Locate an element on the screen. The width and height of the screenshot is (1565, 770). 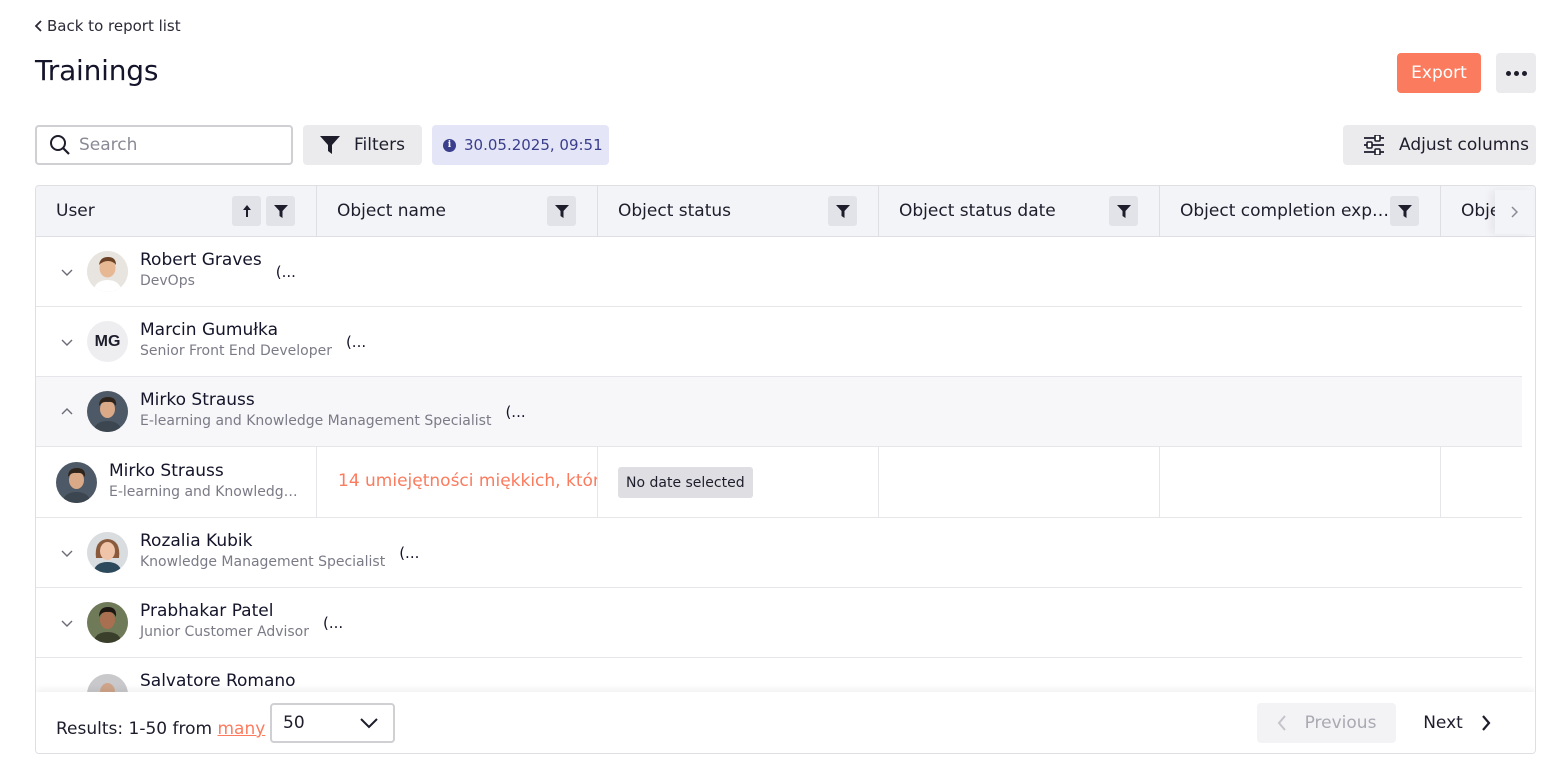
object-status-cell: No date selected is located at coordinates (738, 482).